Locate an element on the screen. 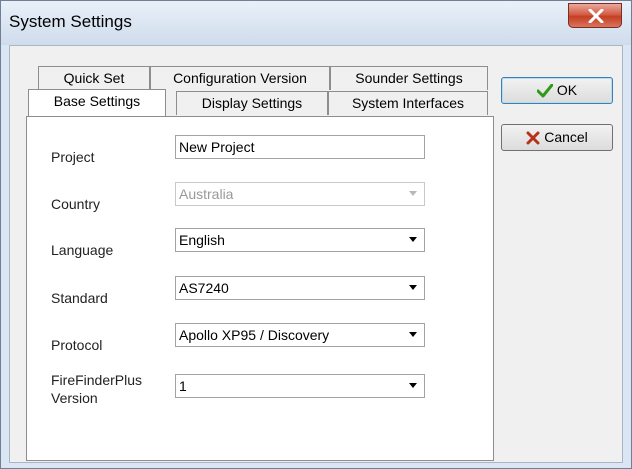 Image resolution: width=632 pixels, height=469 pixels. tab-label: Base Settings is located at coordinates (97, 101).